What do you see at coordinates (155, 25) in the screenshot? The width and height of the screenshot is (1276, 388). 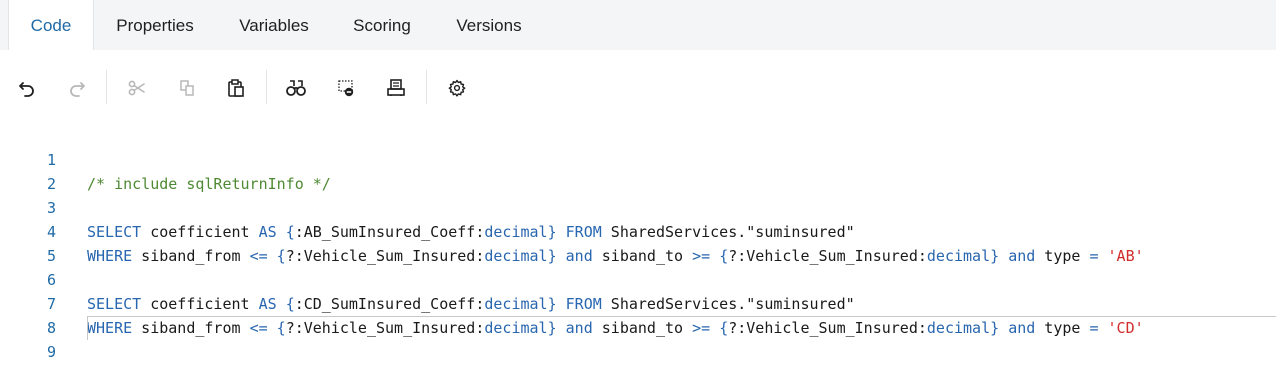 I see `tab-properties: Properties` at bounding box center [155, 25].